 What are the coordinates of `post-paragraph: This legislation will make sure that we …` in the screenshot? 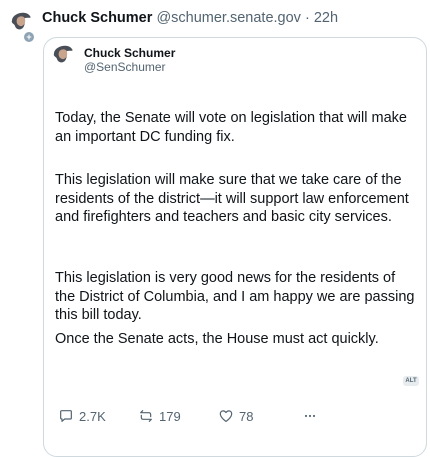 It's located at (232, 198).